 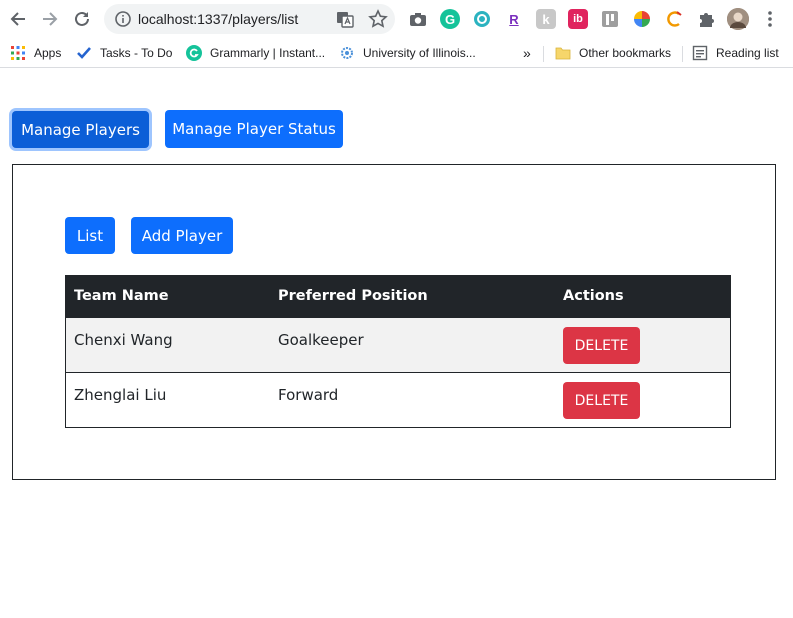 I want to click on player-name: Zhenglai Liu, so click(x=120, y=395).